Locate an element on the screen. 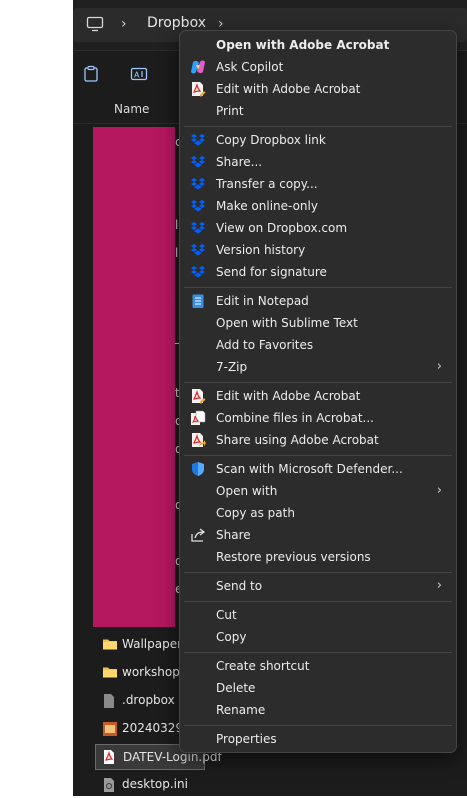 The width and height of the screenshot is (467, 798). redacted-region is located at coordinates (134, 377).